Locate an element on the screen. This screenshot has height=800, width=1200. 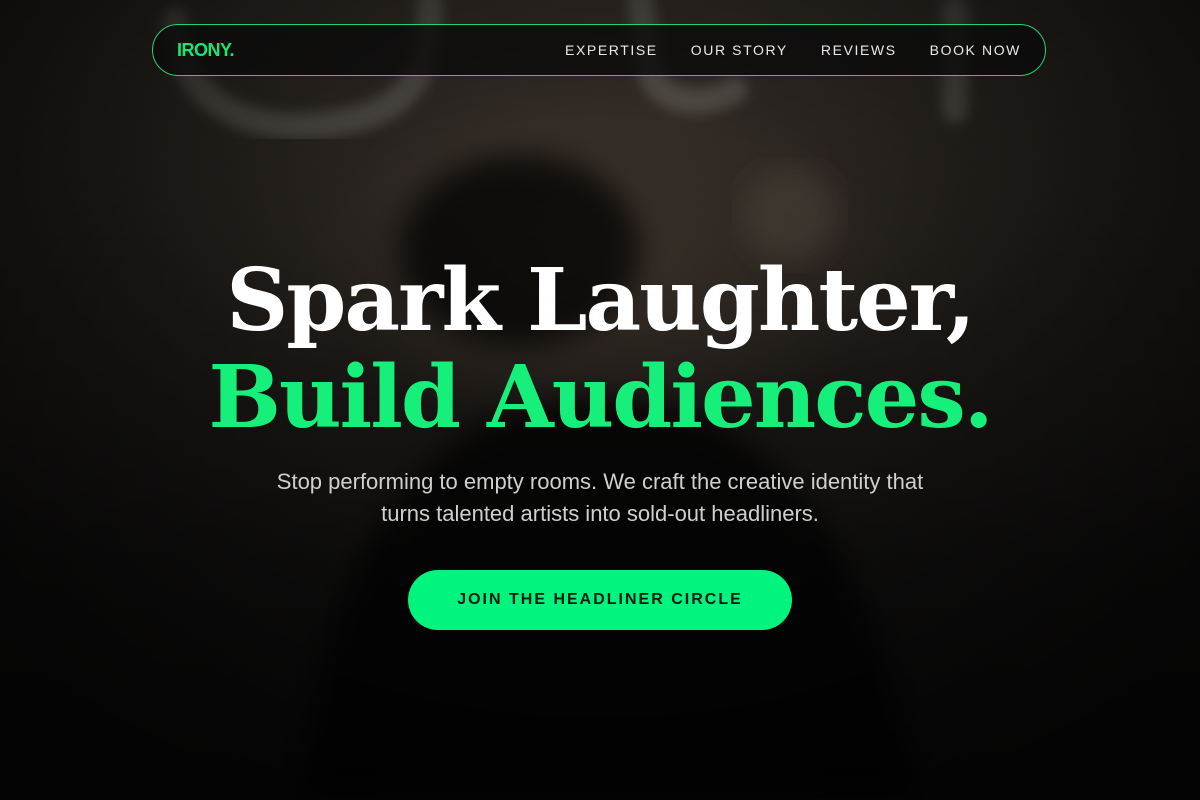
headline-line-1: Spark Laughter, is located at coordinates (601, 300).